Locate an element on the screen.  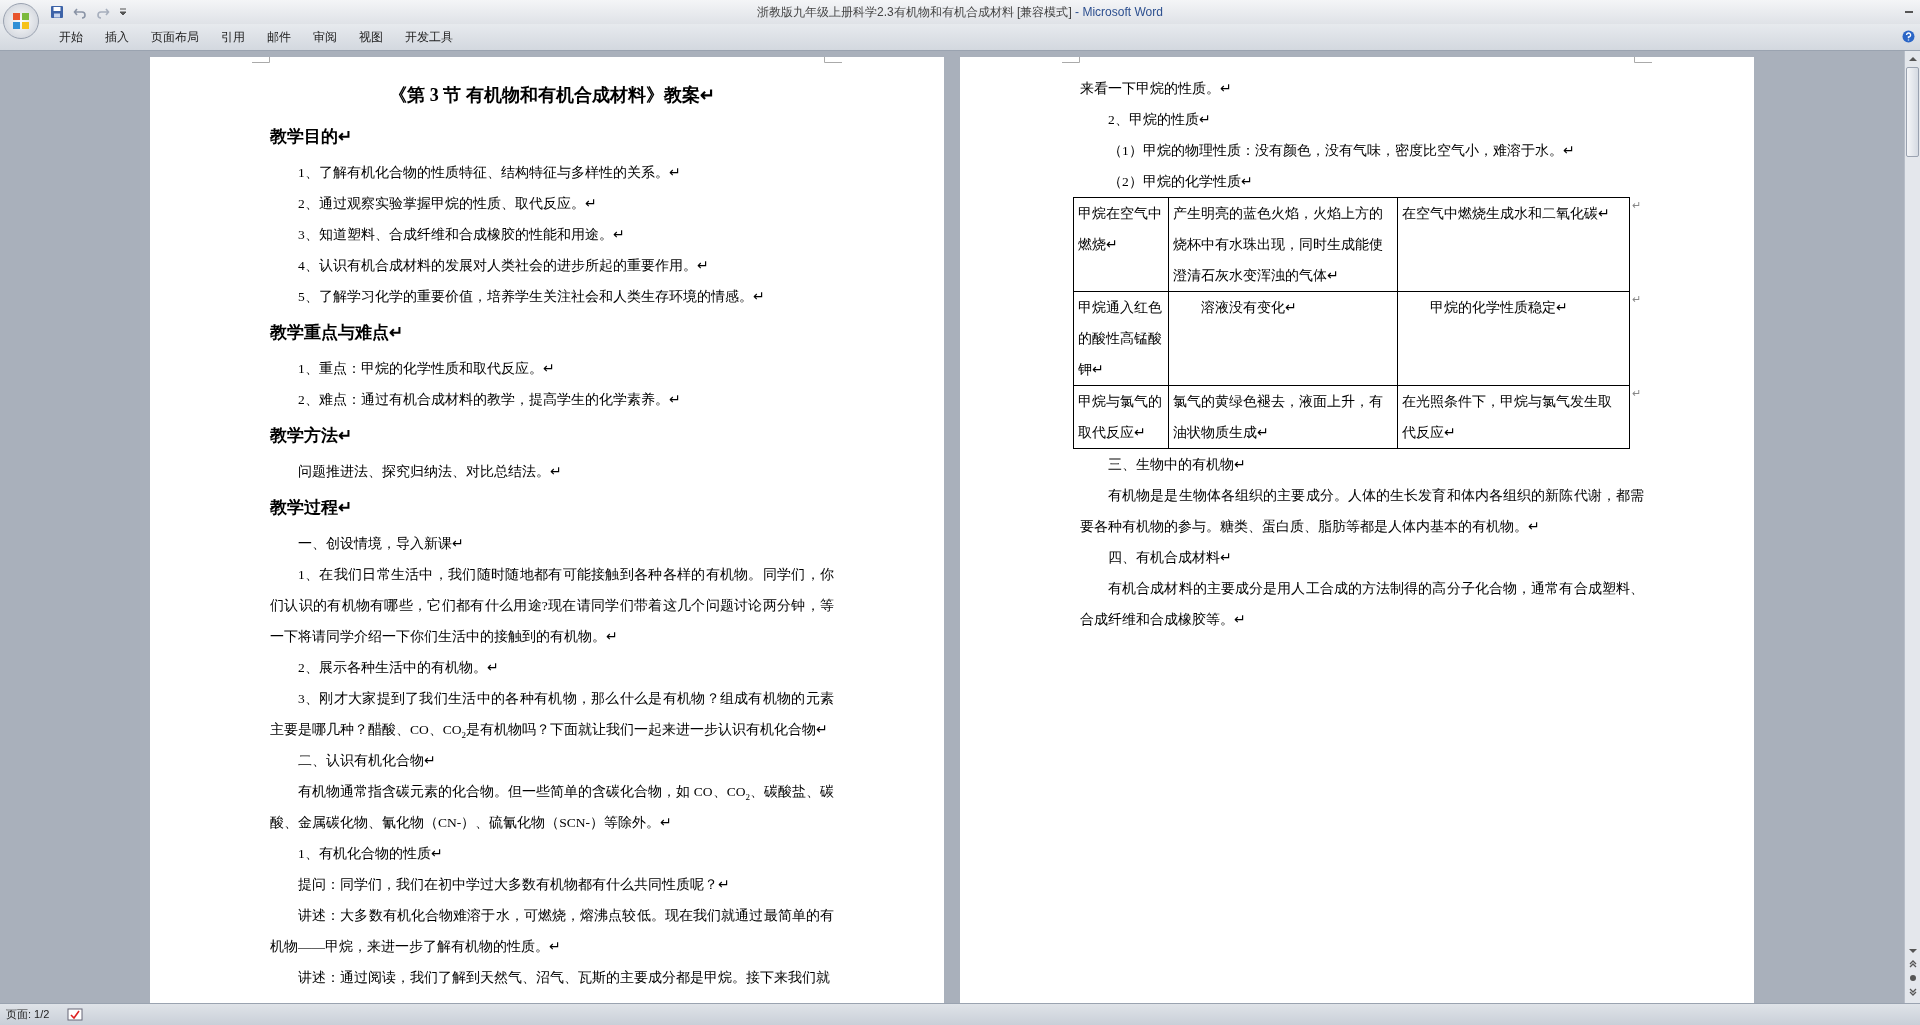
document-check-icon is located at coordinates (75, 1014).